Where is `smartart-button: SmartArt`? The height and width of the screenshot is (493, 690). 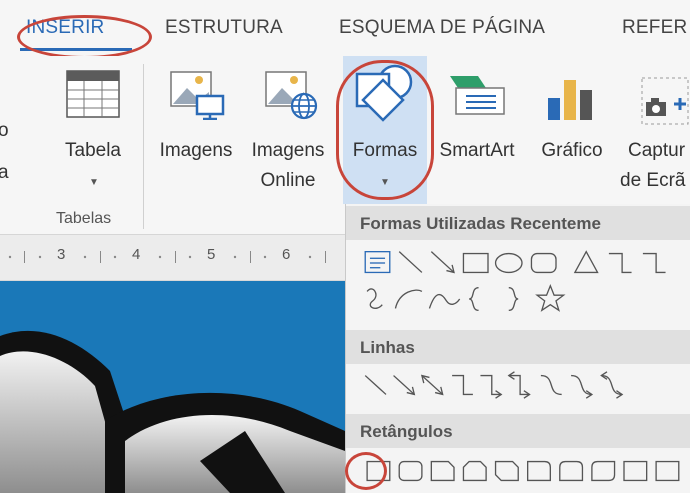 smartart-button: SmartArt is located at coordinates (477, 126).